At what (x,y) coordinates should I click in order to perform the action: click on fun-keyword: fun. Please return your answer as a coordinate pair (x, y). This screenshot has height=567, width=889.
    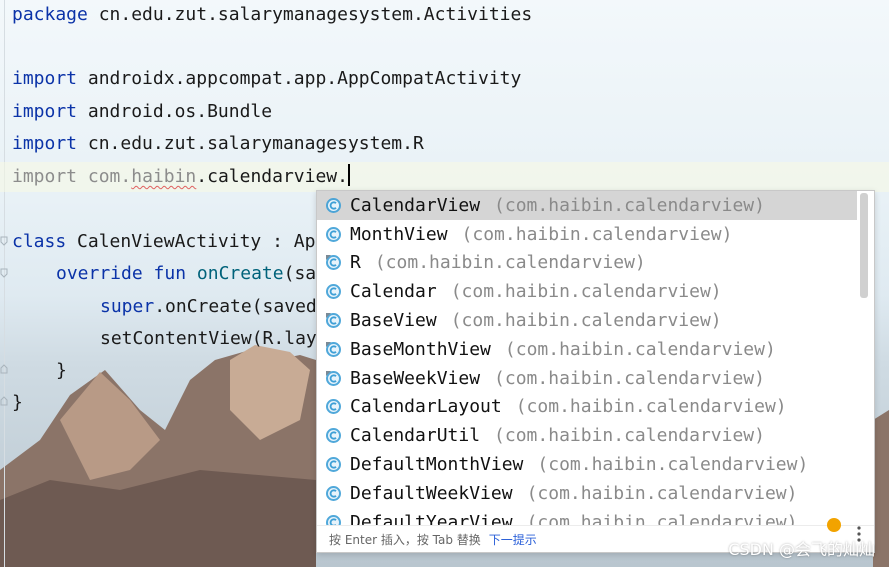
    Looking at the image, I should click on (170, 273).